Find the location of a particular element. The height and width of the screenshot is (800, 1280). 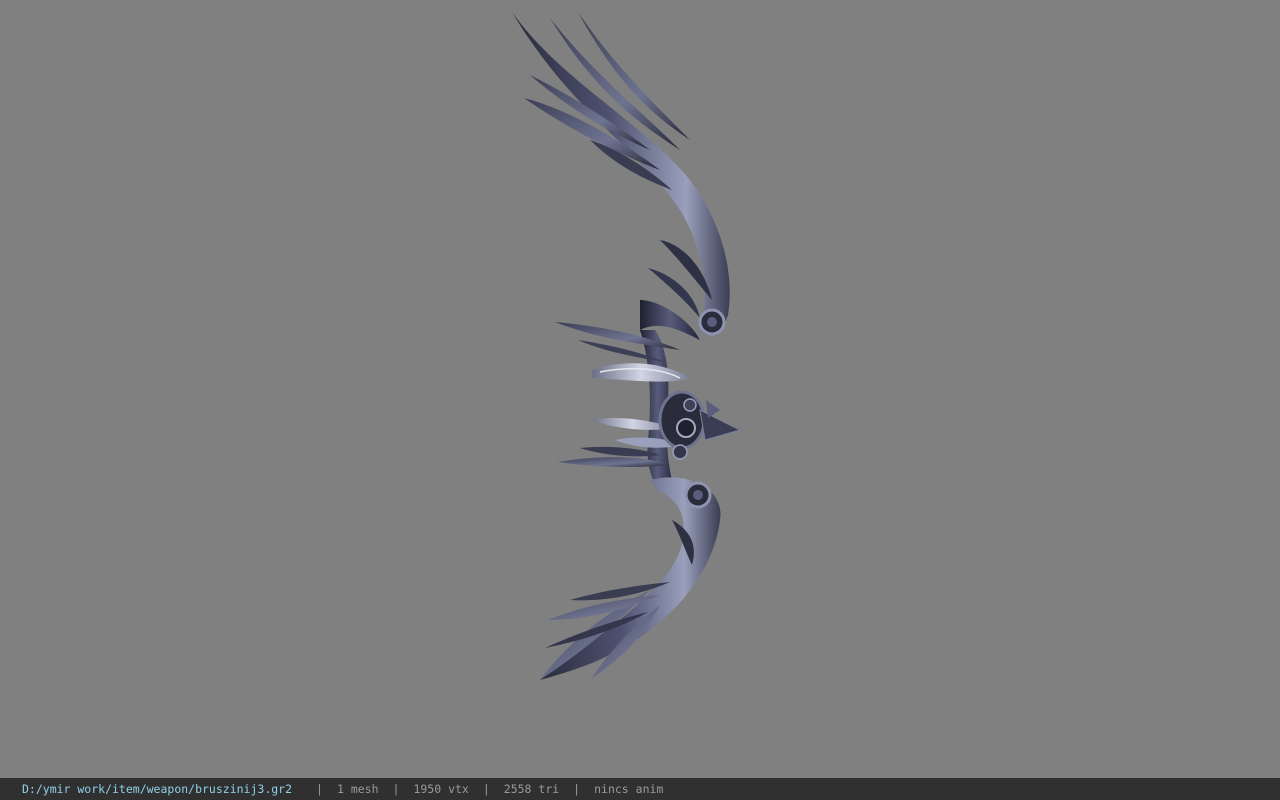

triangle-count: 2558 tri is located at coordinates (531, 789).